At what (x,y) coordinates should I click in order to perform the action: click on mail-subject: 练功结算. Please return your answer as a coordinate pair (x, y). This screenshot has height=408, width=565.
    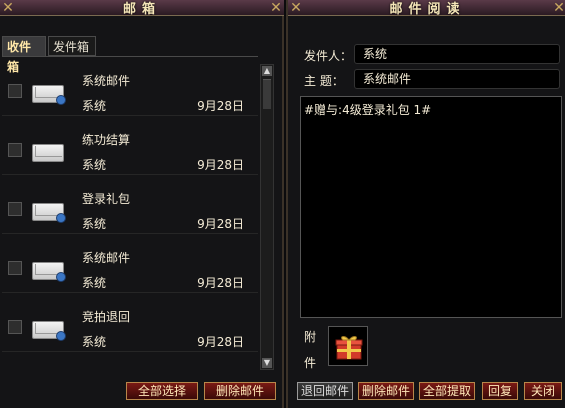
    Looking at the image, I should click on (106, 140).